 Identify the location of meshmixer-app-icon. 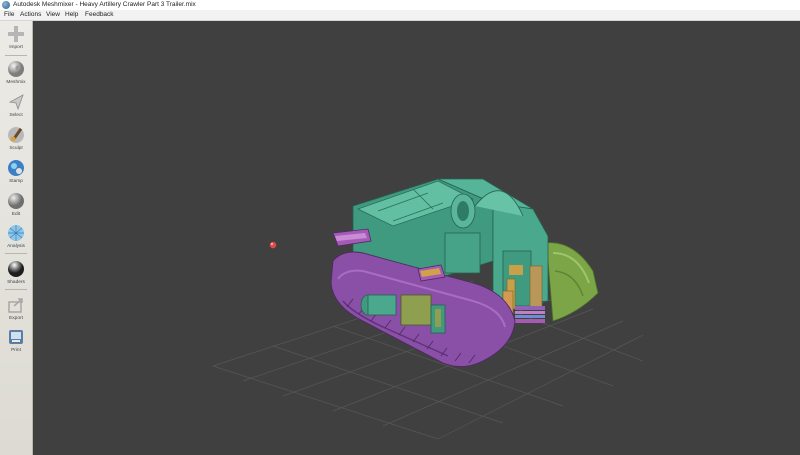
(6, 5).